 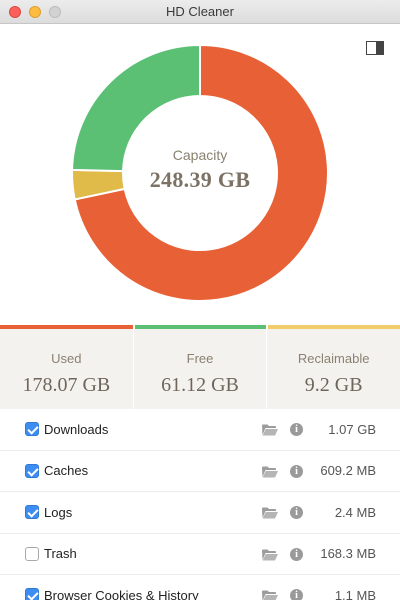 I want to click on stat-reclaimable: Reclaimable 9.2 GB, so click(x=333, y=369).